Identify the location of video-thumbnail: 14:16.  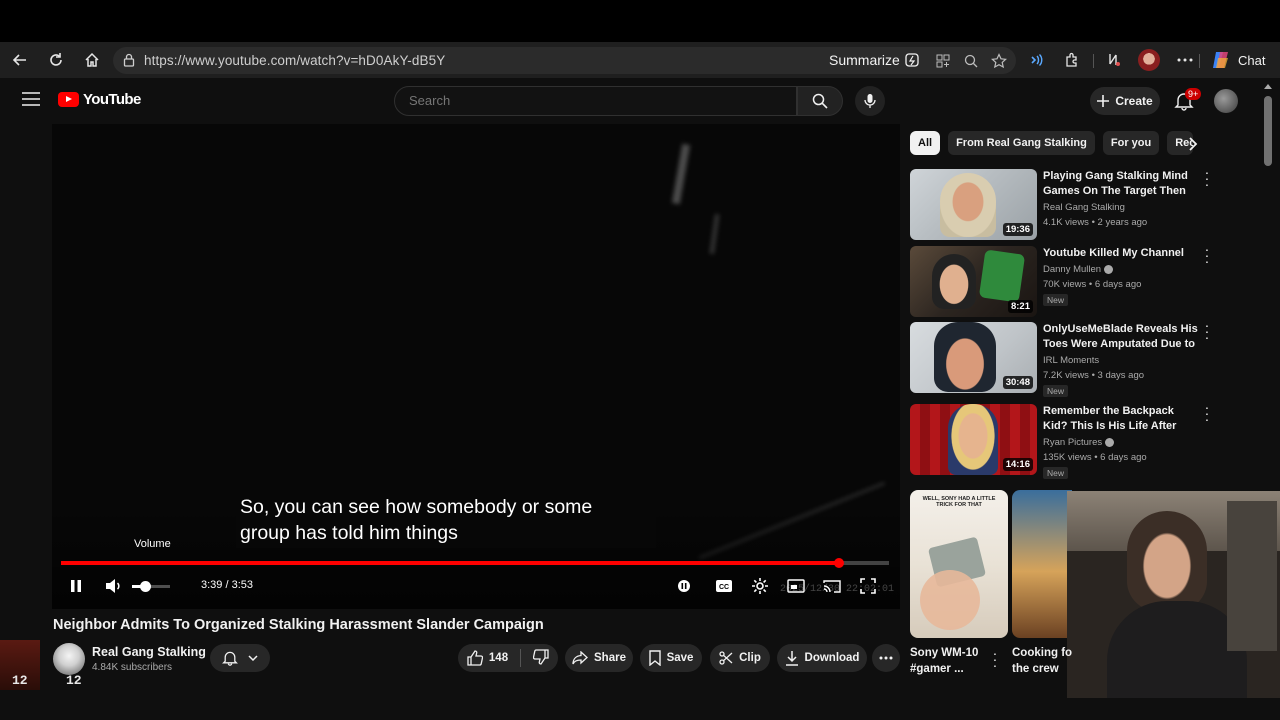
(973, 439).